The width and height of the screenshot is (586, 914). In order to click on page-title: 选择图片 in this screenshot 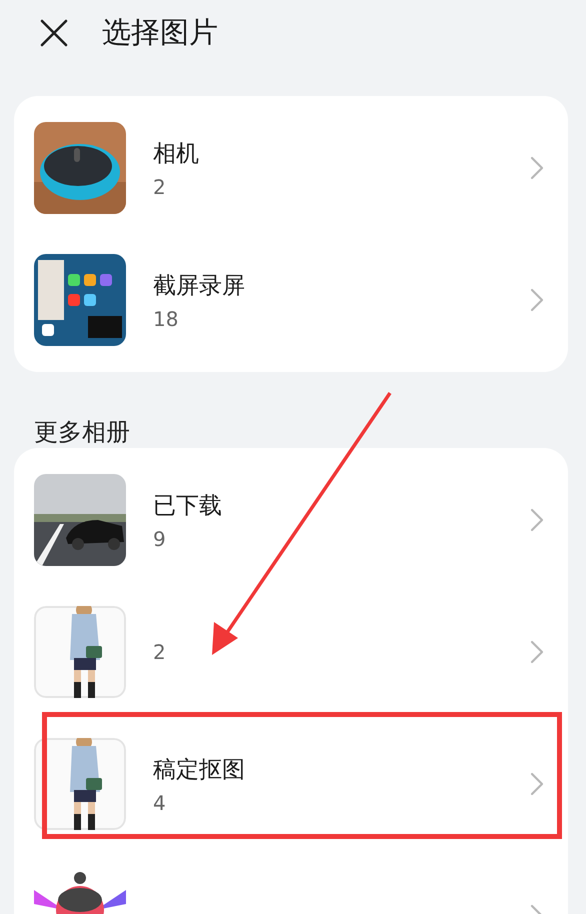, I will do `click(160, 32)`.